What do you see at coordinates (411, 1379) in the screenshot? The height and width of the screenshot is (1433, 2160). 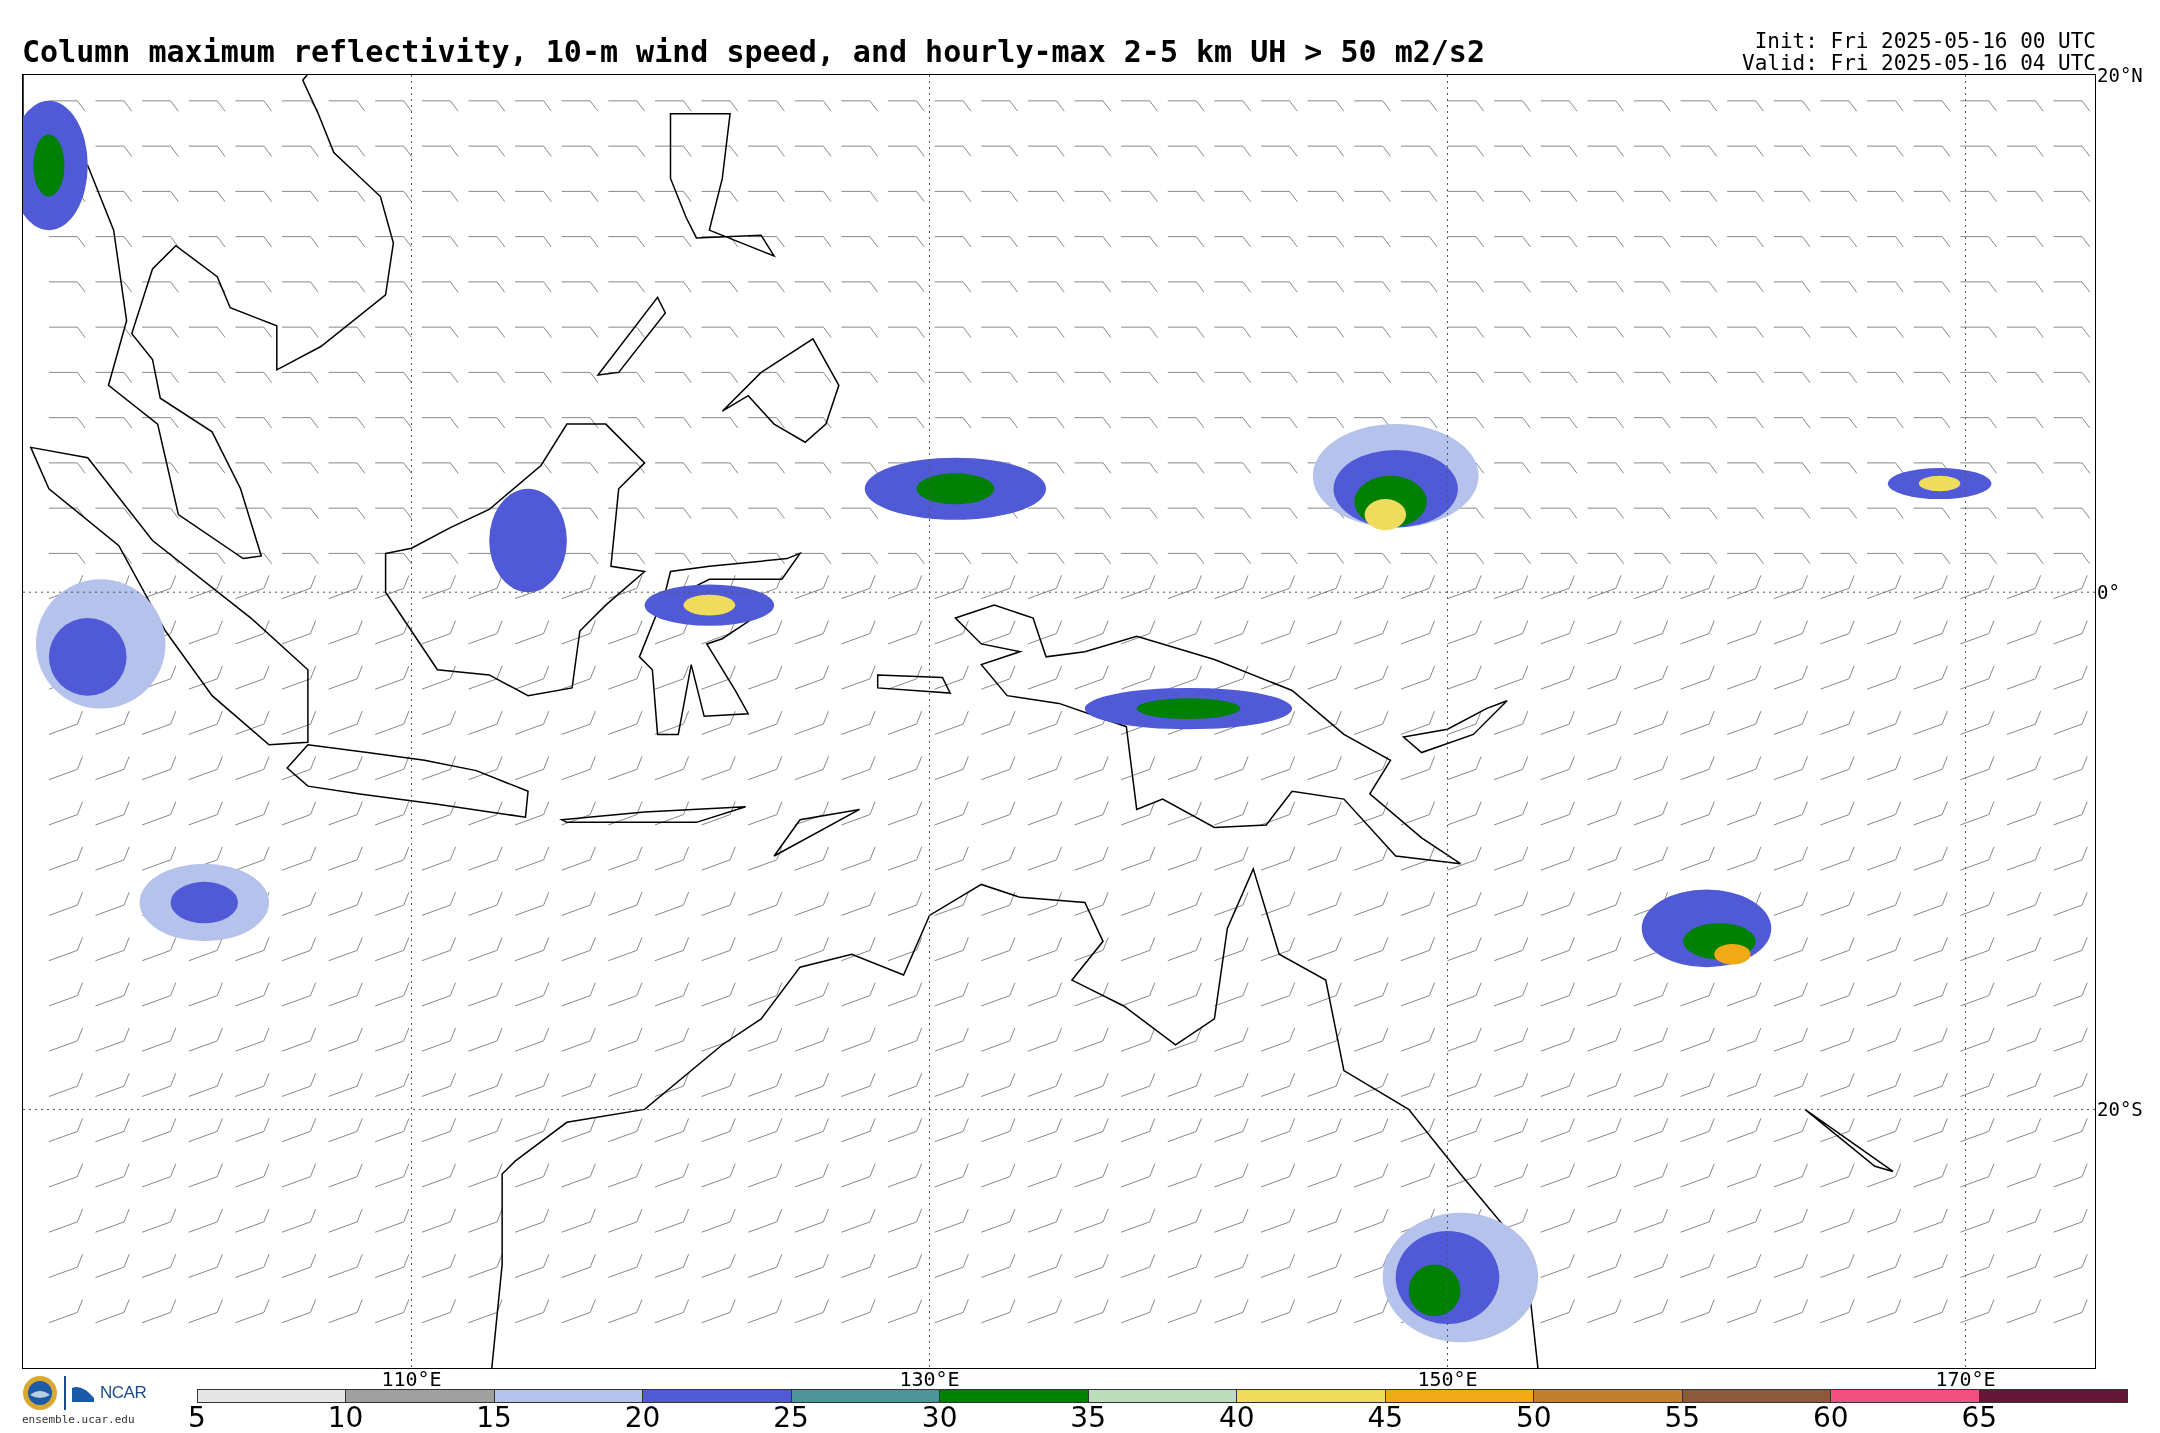 I see `longitude-label: 110°E` at bounding box center [411, 1379].